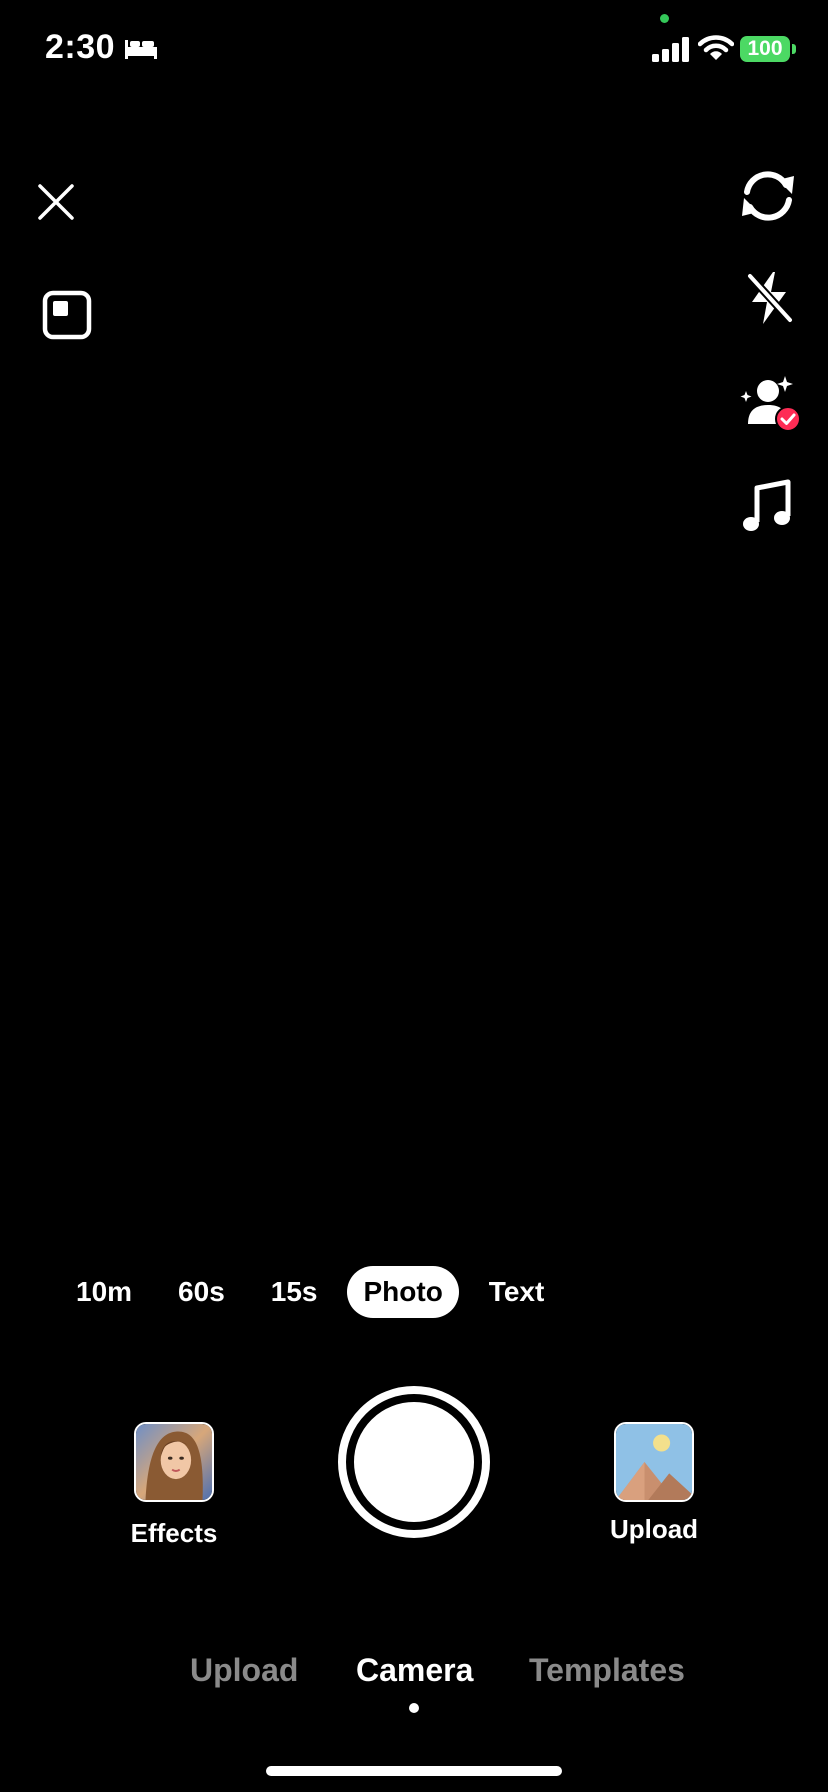  Describe the element at coordinates (607, 1670) in the screenshot. I see `tab-templates: Templates` at that location.